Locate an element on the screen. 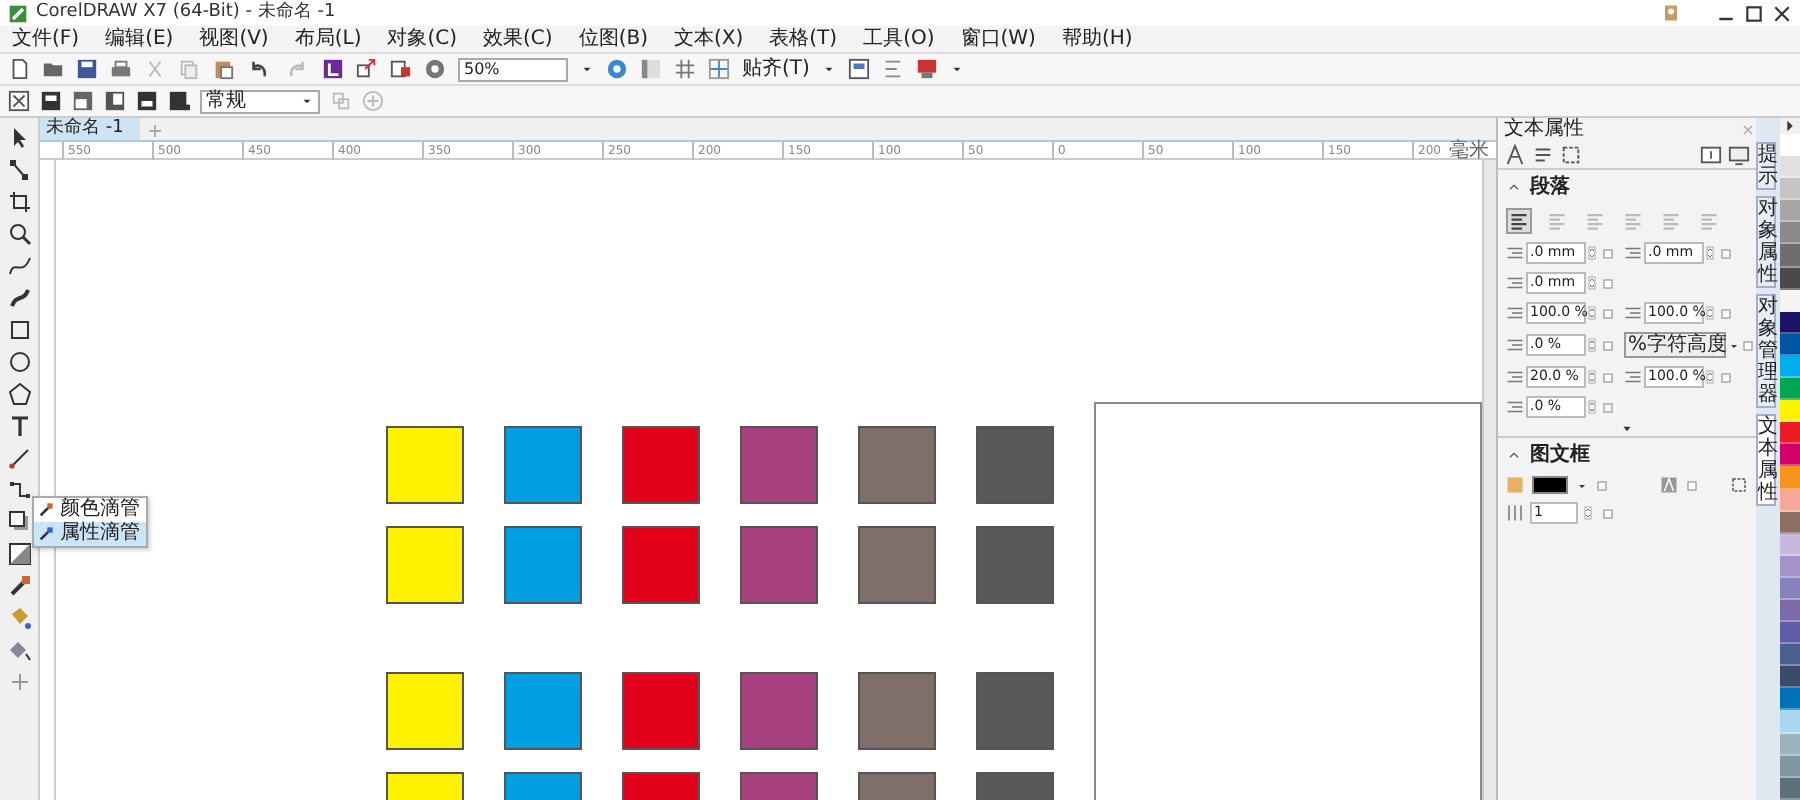  new-document-icon is located at coordinates (19, 69).